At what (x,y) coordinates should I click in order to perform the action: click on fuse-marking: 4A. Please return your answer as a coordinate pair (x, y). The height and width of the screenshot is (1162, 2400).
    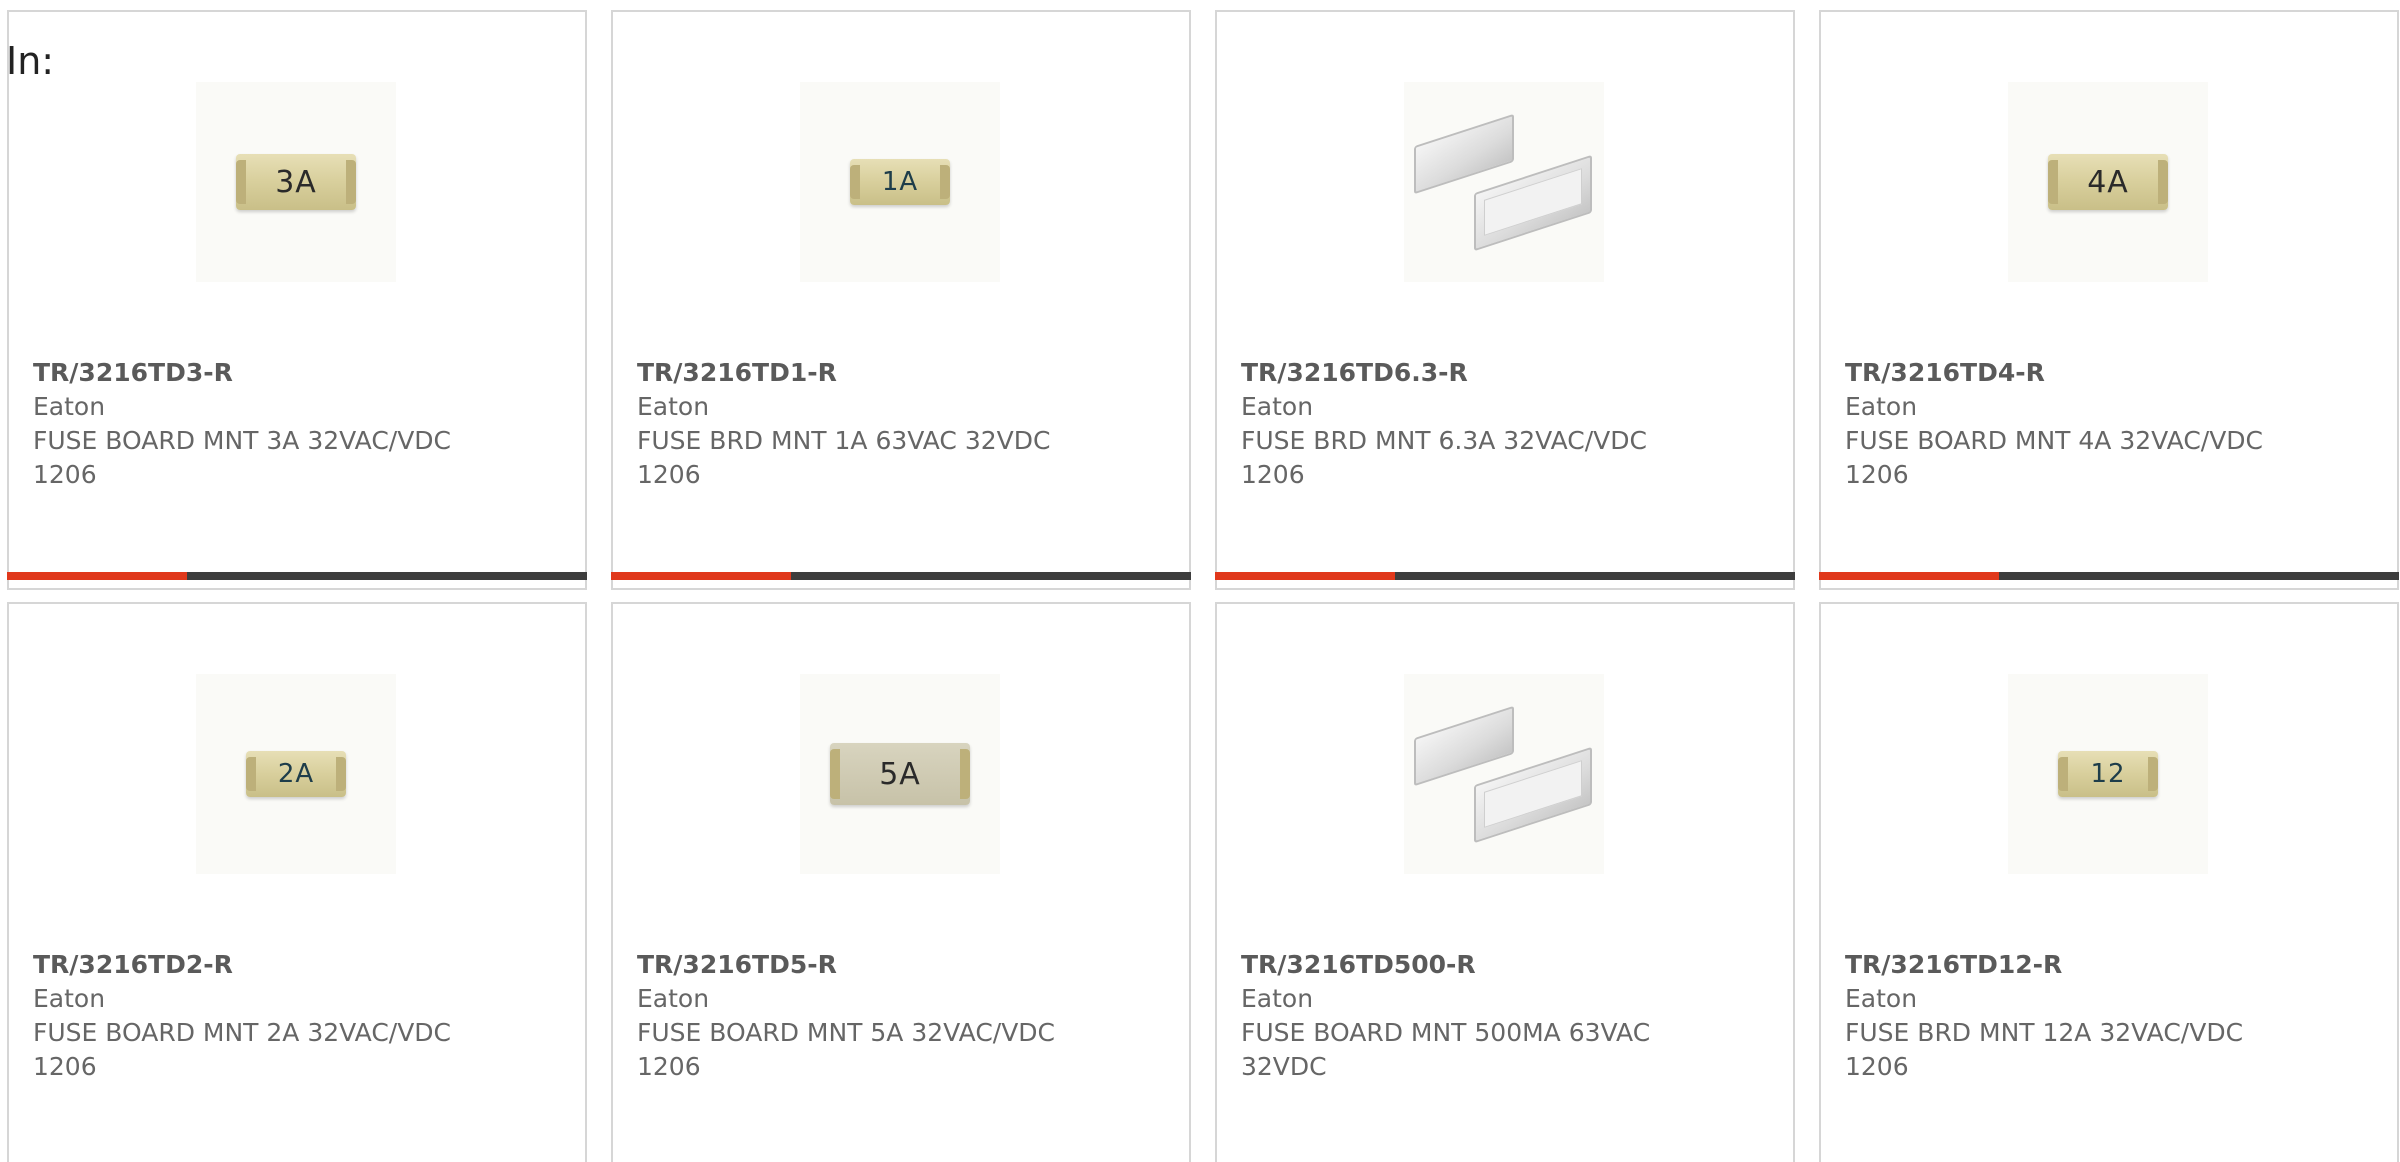
    Looking at the image, I should click on (2108, 182).